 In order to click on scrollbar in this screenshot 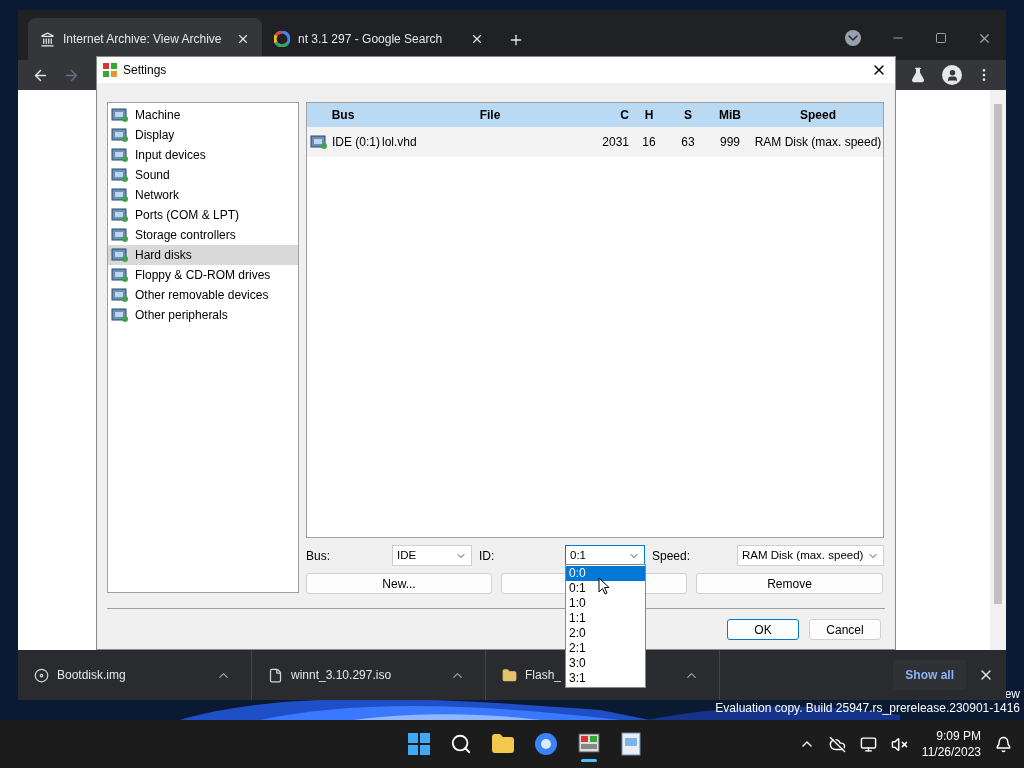, I will do `click(998, 370)`.